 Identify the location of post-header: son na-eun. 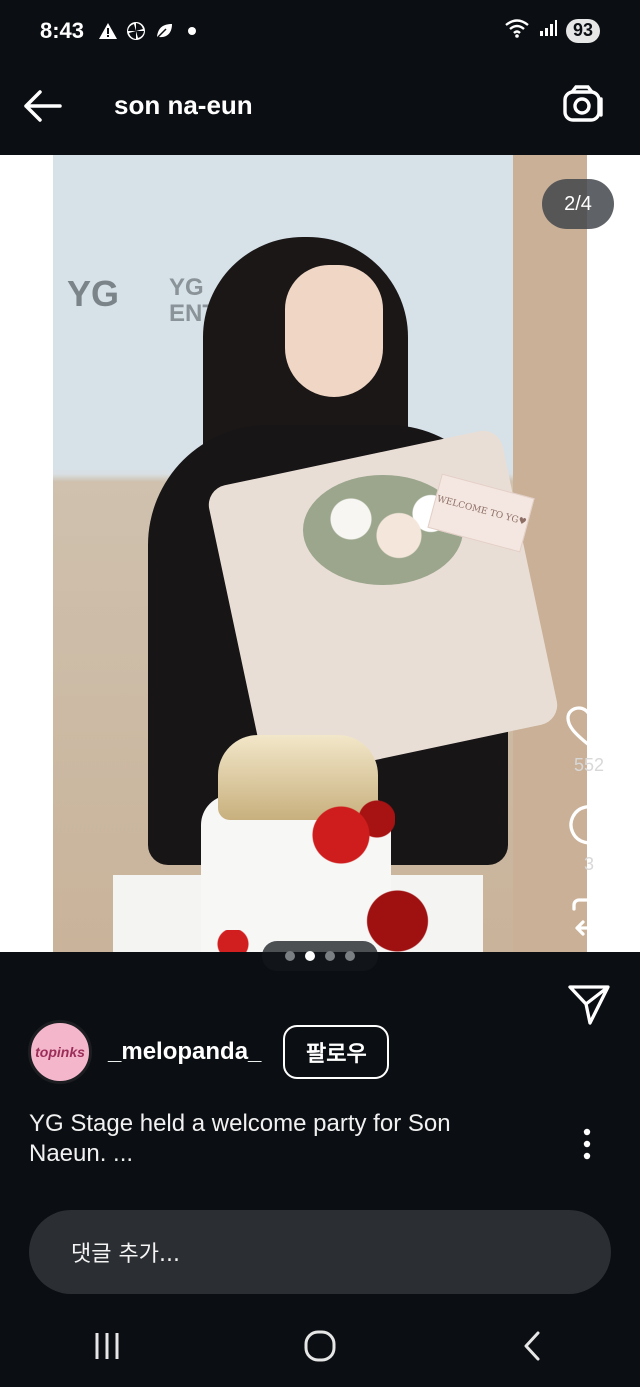
(320, 107).